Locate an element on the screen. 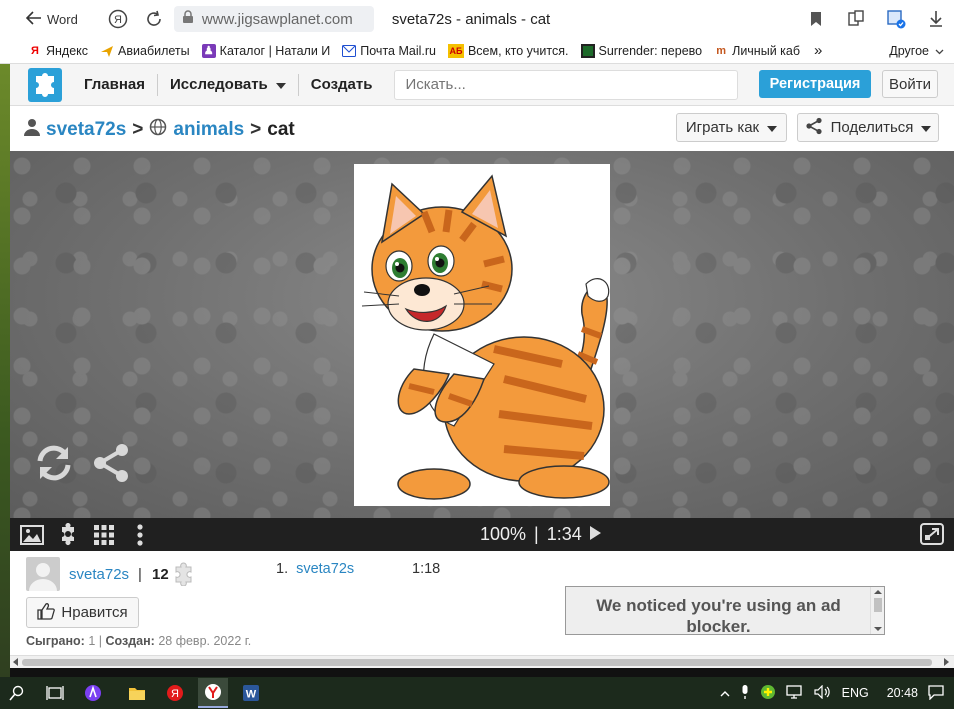  surrender-icon is located at coordinates (587, 50).